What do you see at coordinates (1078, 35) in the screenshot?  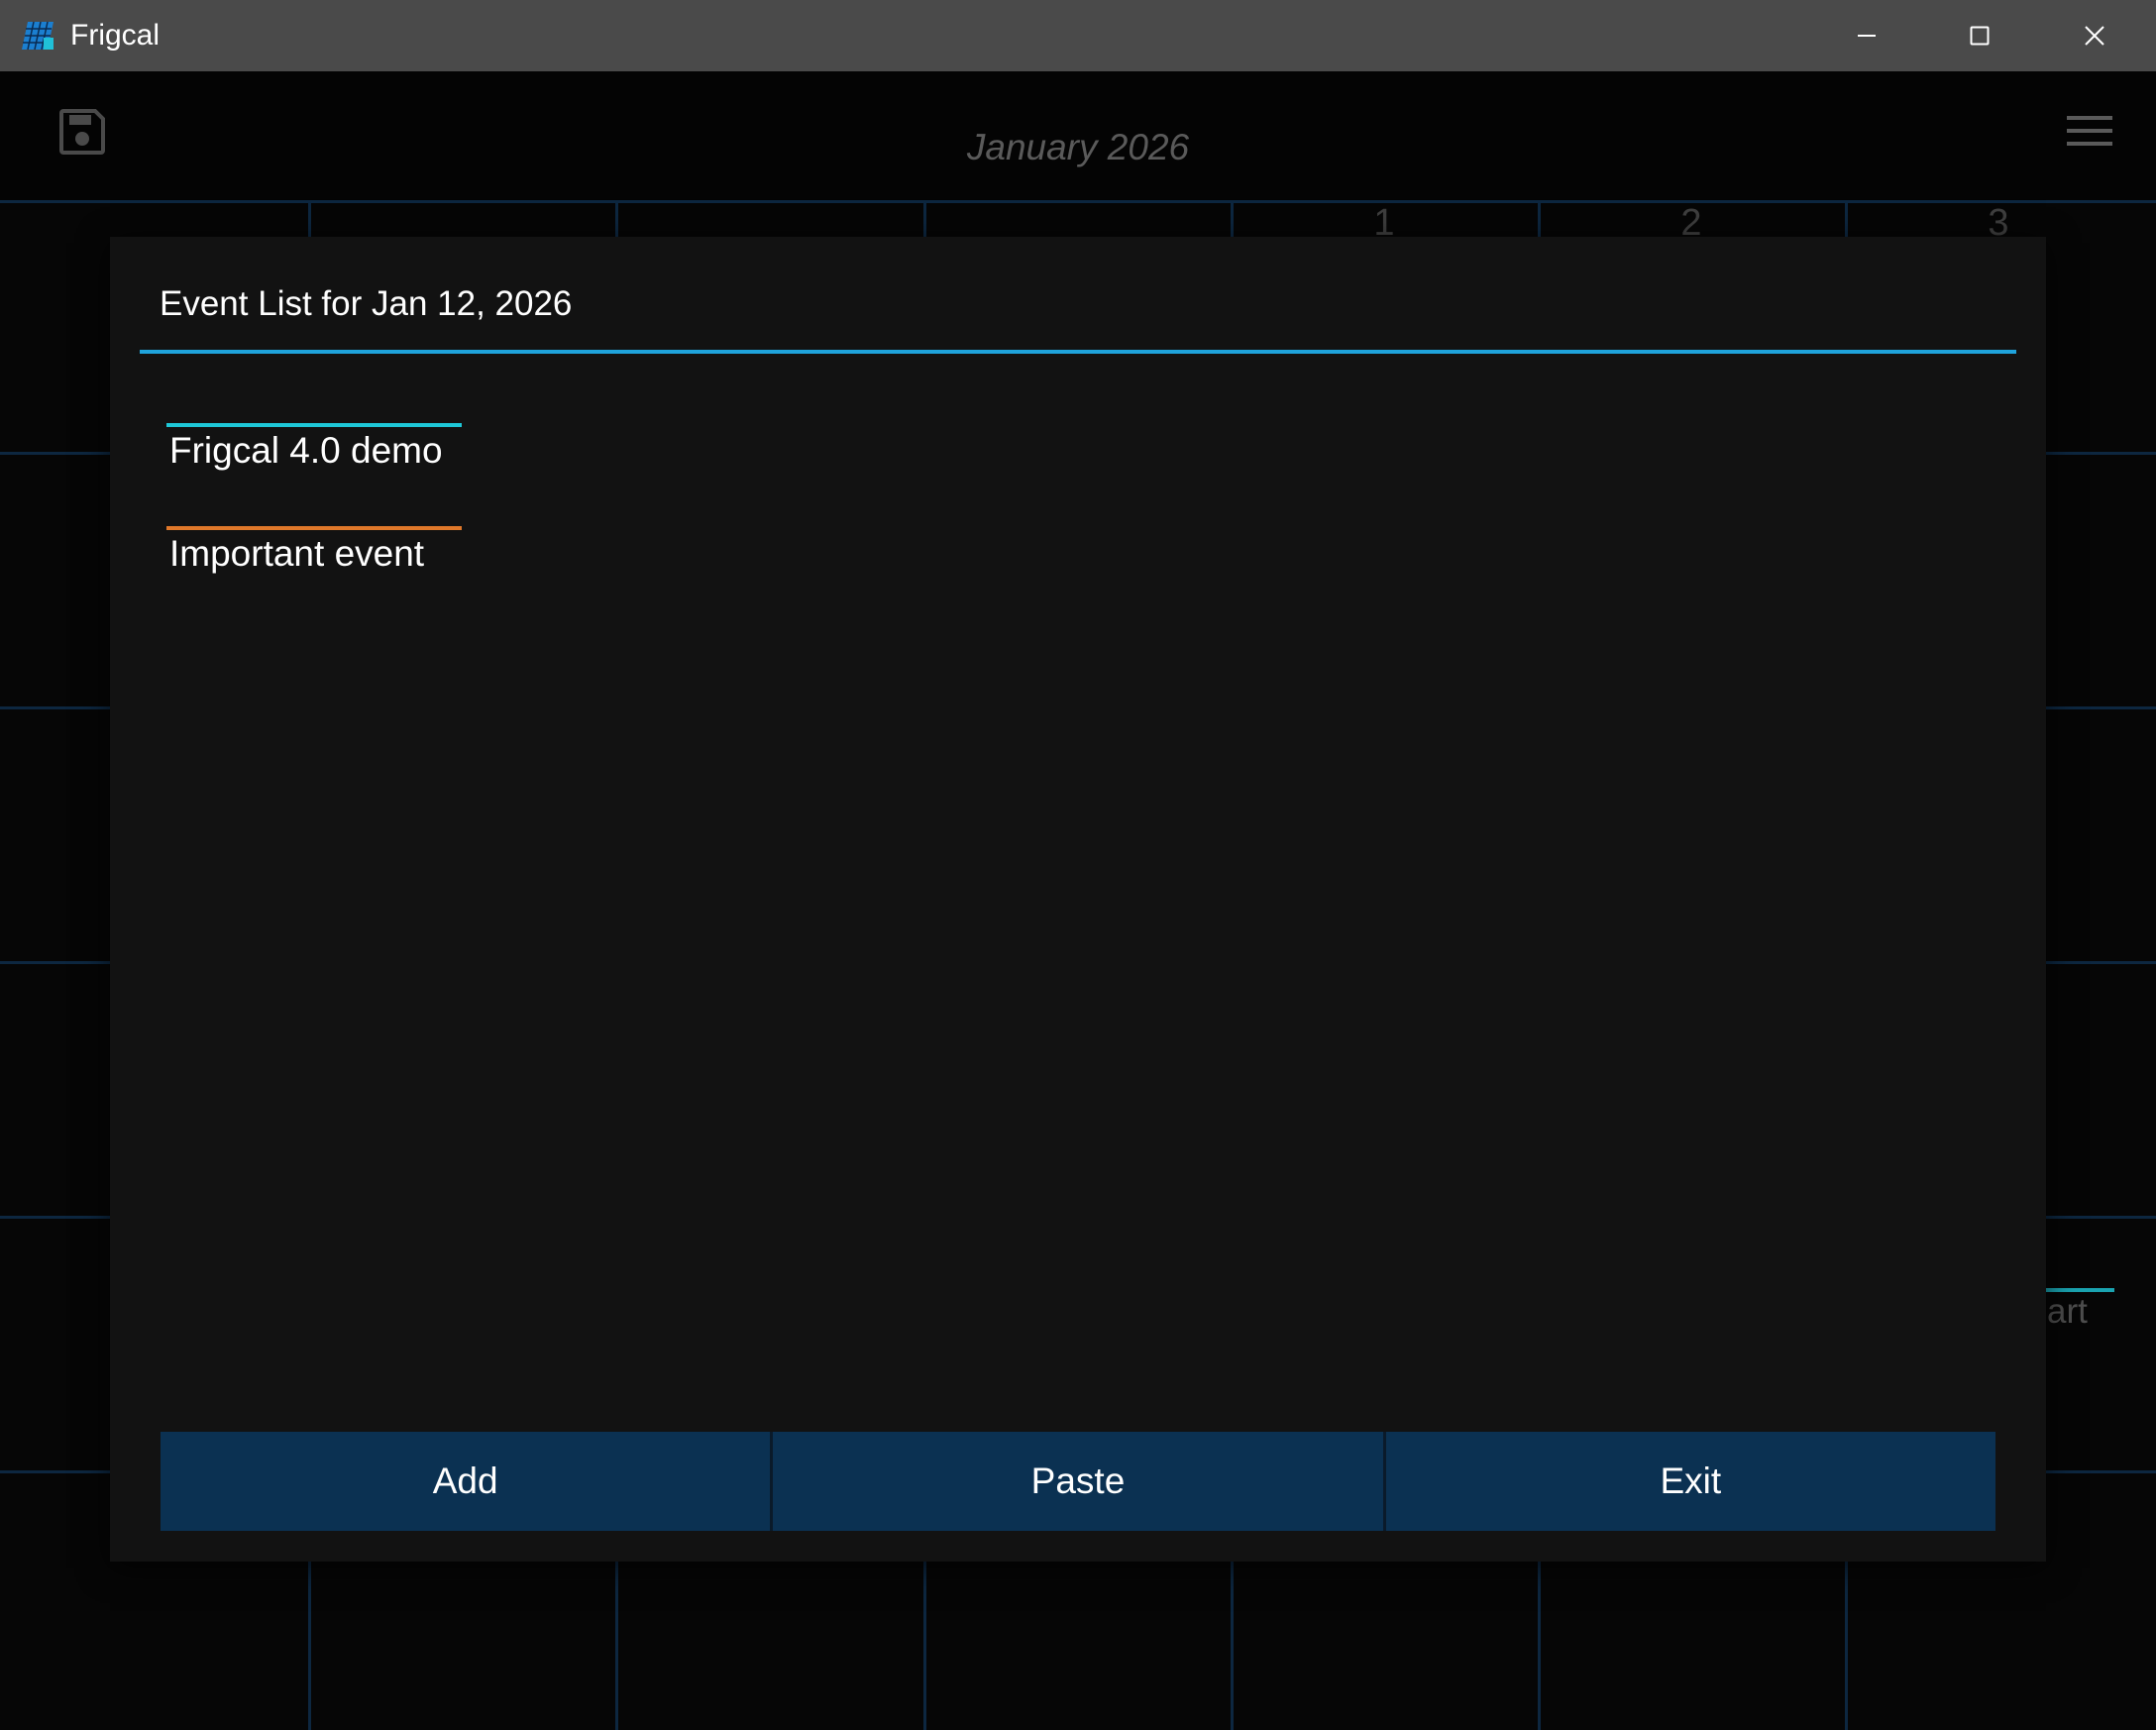 I see `title-bar: Frigcal` at bounding box center [1078, 35].